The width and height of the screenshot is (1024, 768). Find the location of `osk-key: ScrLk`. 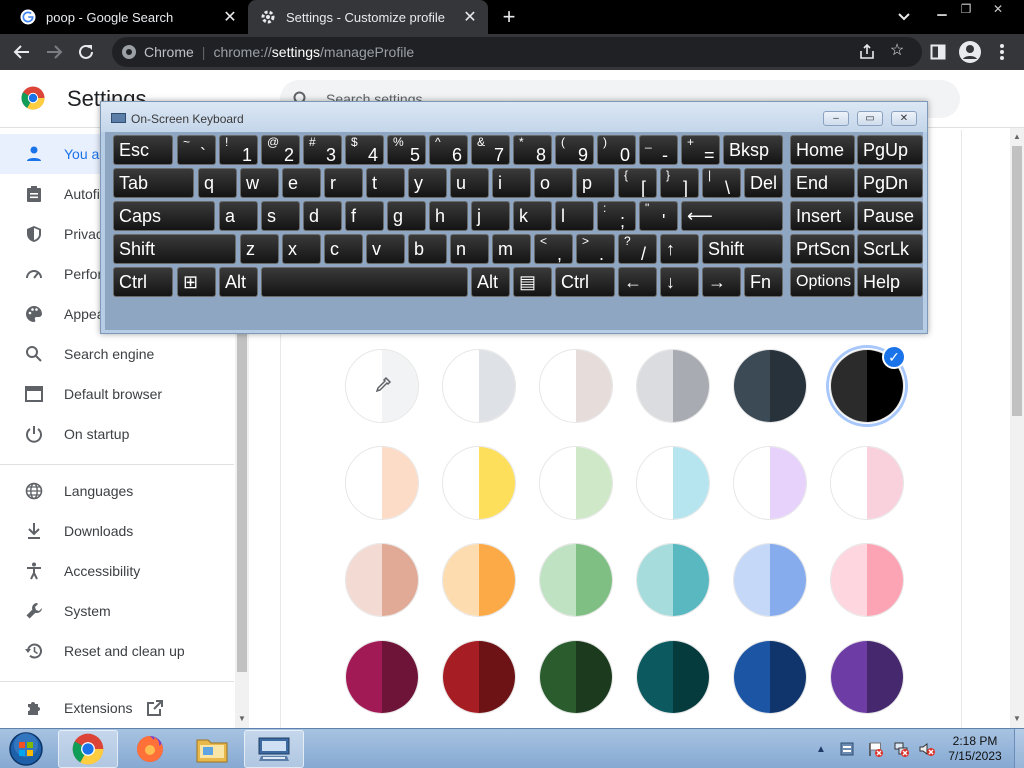

osk-key: ScrLk is located at coordinates (890, 249).